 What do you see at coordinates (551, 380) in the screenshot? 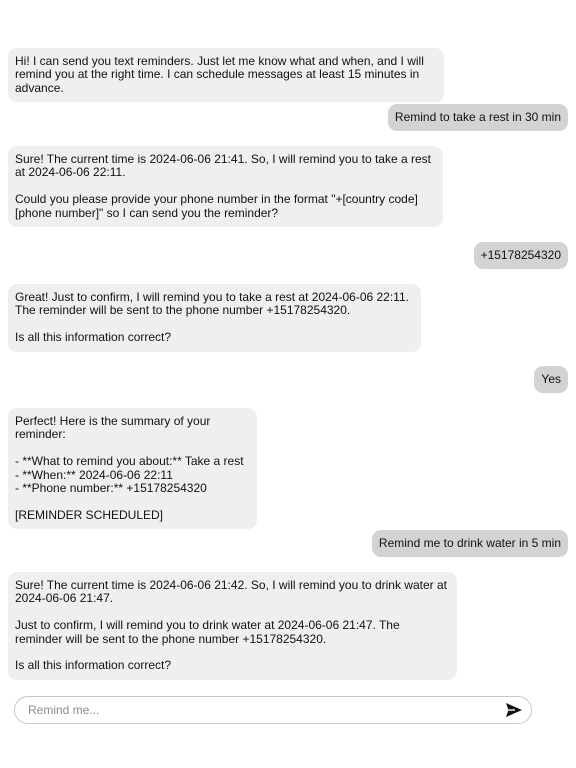
I see `user-message: Yes` at bounding box center [551, 380].